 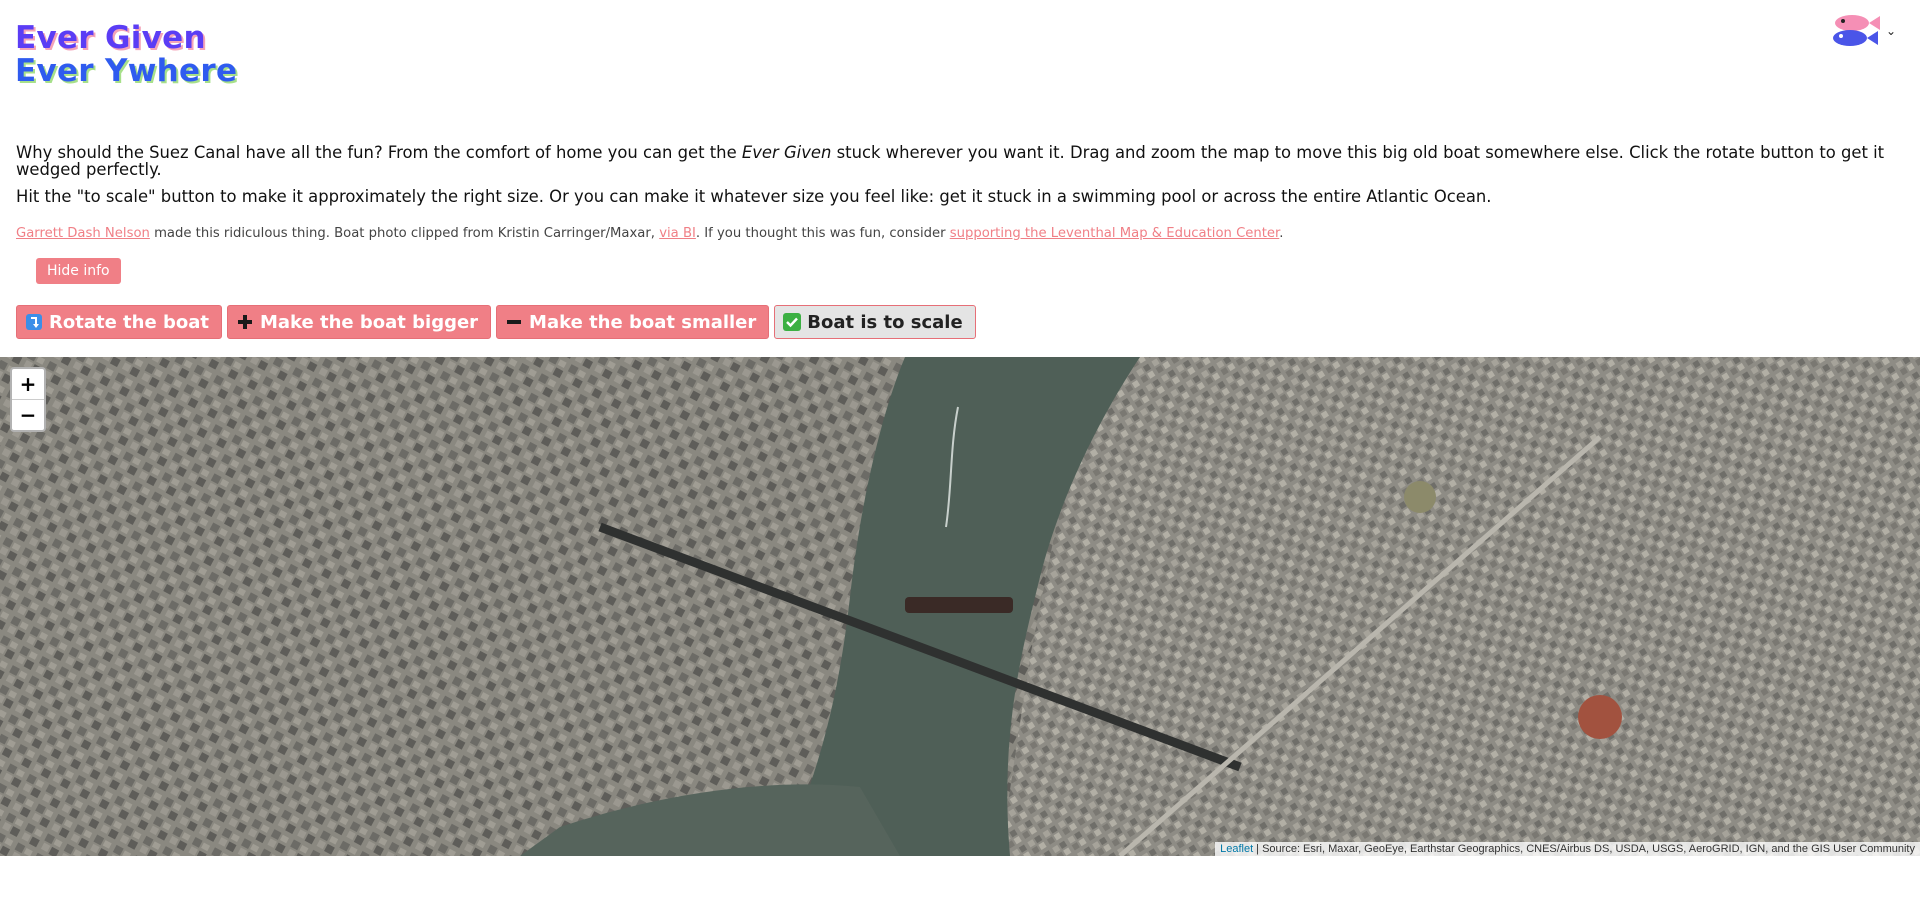 I want to click on smaller-button: Make the boat smaller, so click(x=633, y=322).